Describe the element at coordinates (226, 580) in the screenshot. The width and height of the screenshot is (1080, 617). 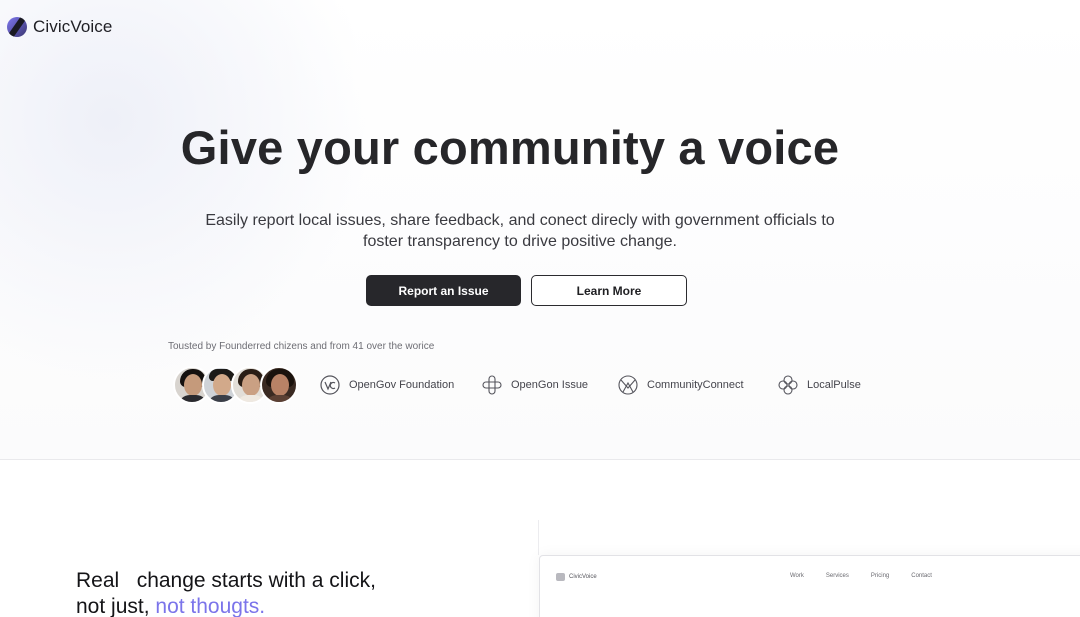
I see `section-title-line1: Real change starts with a click,` at that location.